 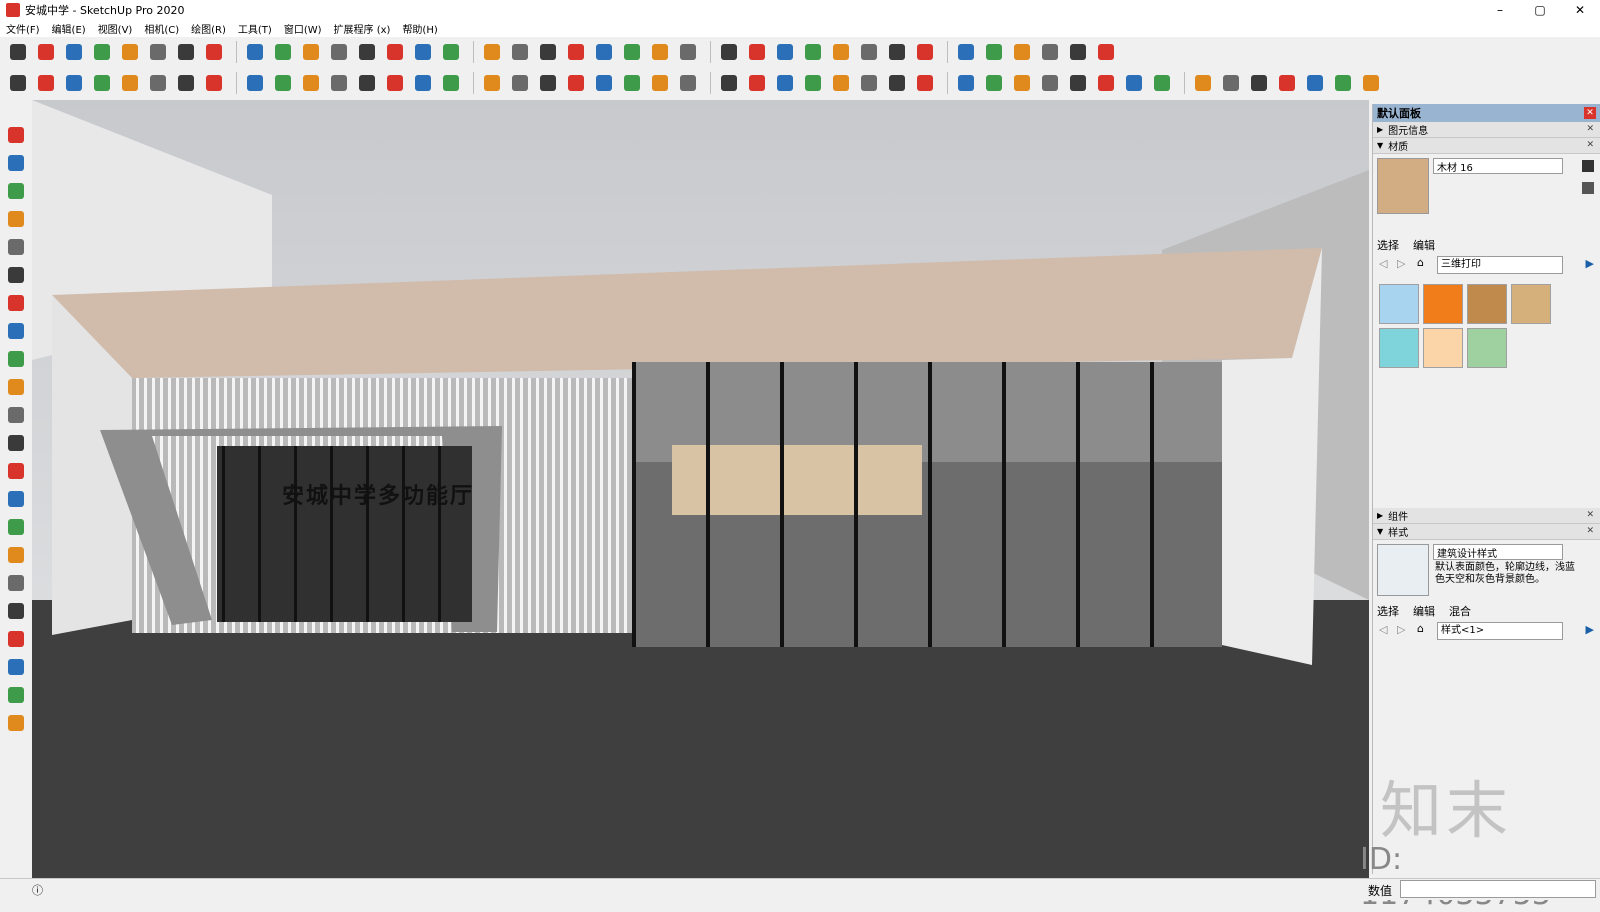 What do you see at coordinates (1580, 10) in the screenshot?
I see `close-button: ✕` at bounding box center [1580, 10].